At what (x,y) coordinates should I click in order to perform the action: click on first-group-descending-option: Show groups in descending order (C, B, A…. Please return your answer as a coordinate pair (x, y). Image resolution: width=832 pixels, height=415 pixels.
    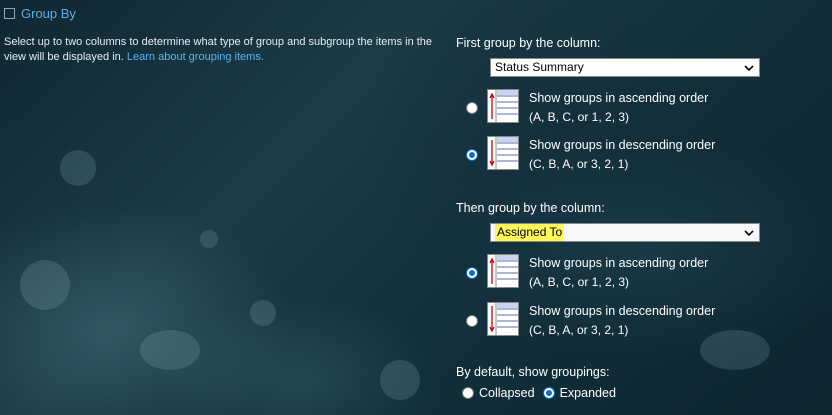
    Looking at the image, I should click on (590, 155).